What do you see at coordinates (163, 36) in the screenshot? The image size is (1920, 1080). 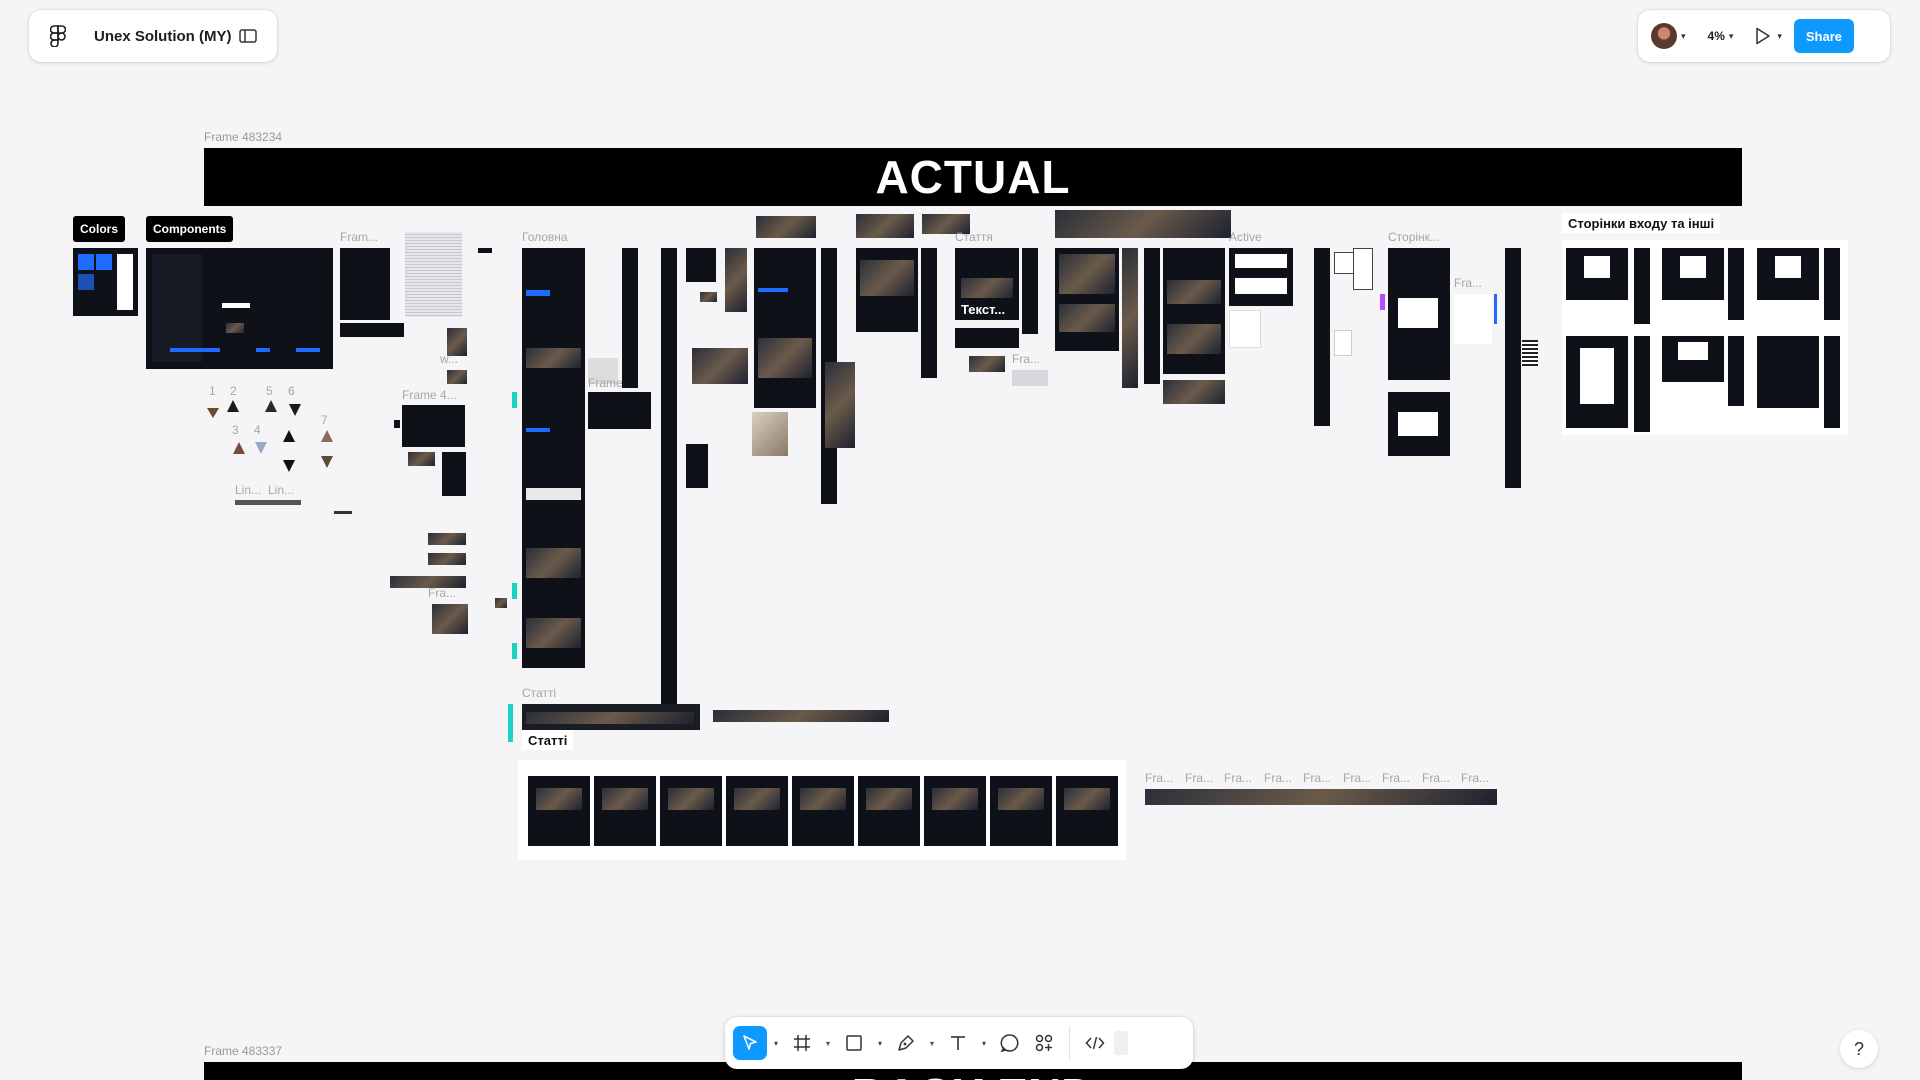 I see `file-name: Unex Solution (MY)` at bounding box center [163, 36].